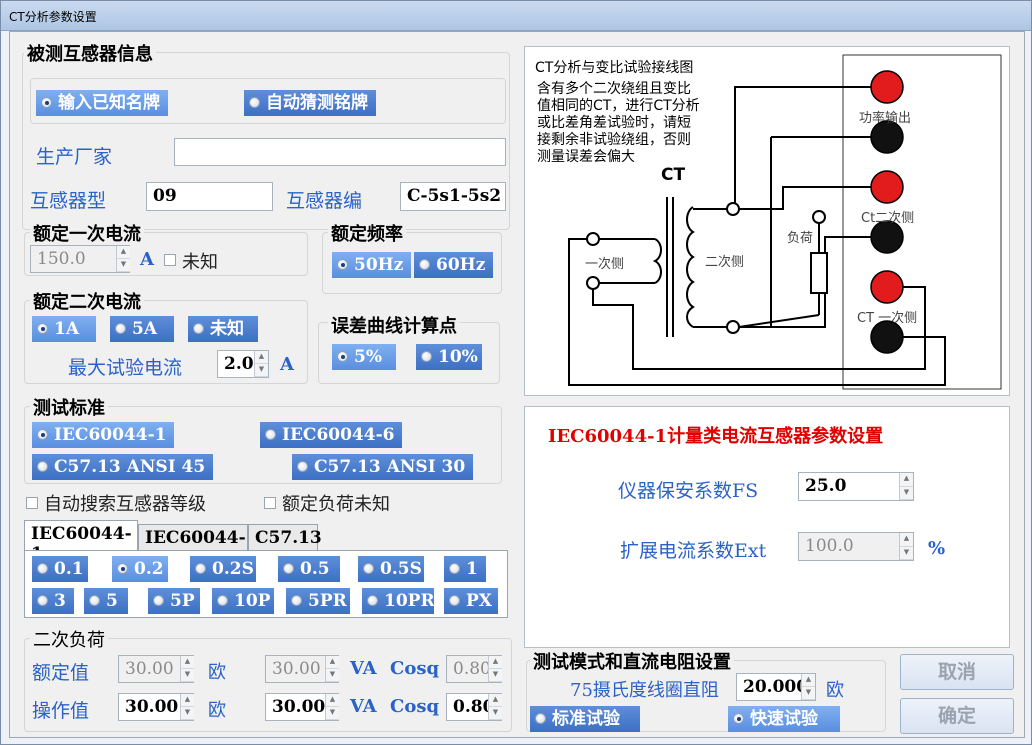 The height and width of the screenshot is (745, 1032). Describe the element at coordinates (364, 357) in the screenshot. I see `radio-5pct: 5%` at that location.